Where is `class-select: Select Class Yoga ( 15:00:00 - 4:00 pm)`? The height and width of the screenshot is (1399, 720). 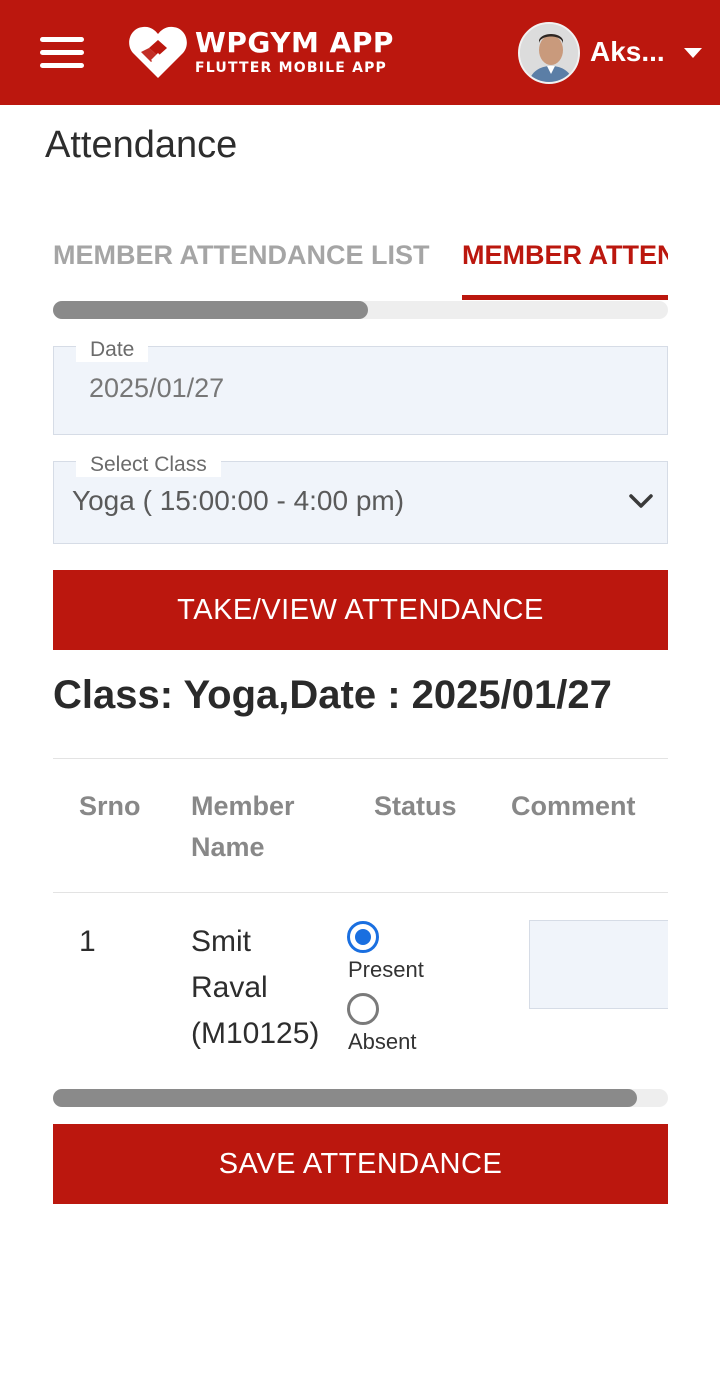
class-select: Select Class Yoga ( 15:00:00 - 4:00 pm) is located at coordinates (360, 498).